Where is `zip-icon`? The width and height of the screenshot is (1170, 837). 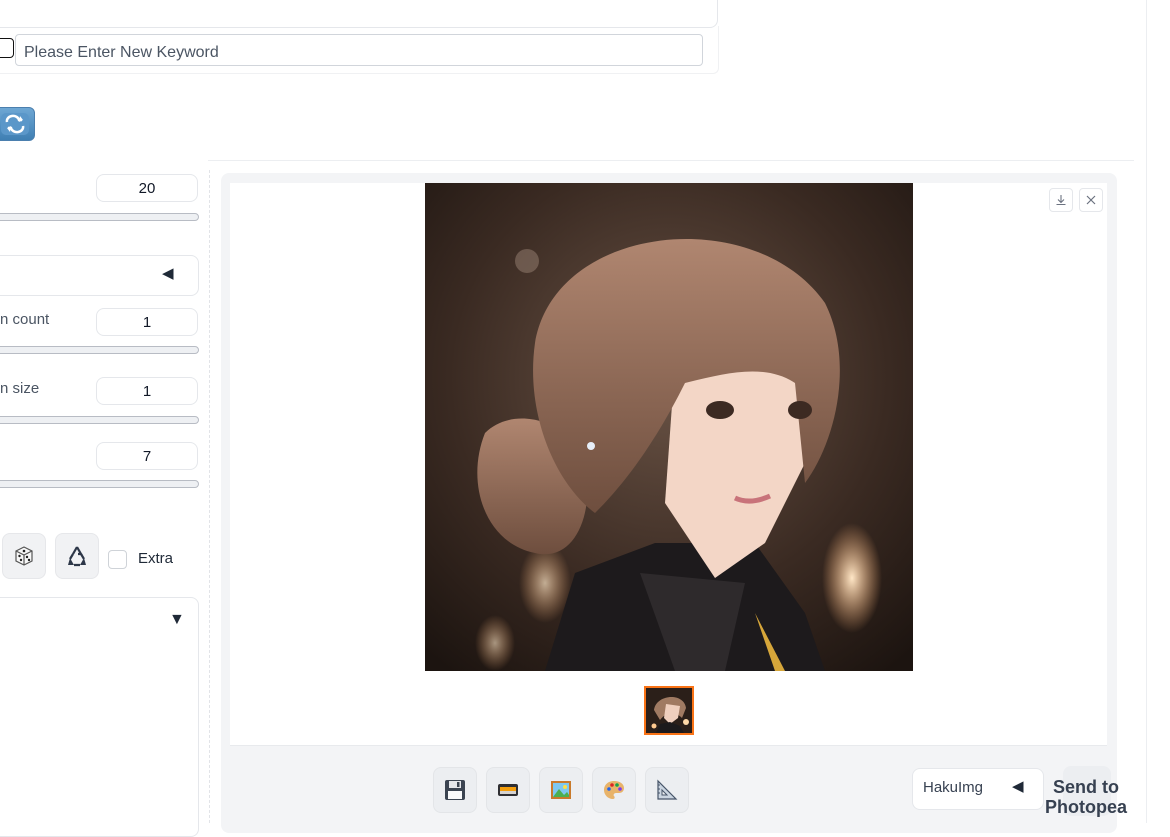
zip-icon is located at coordinates (508, 790).